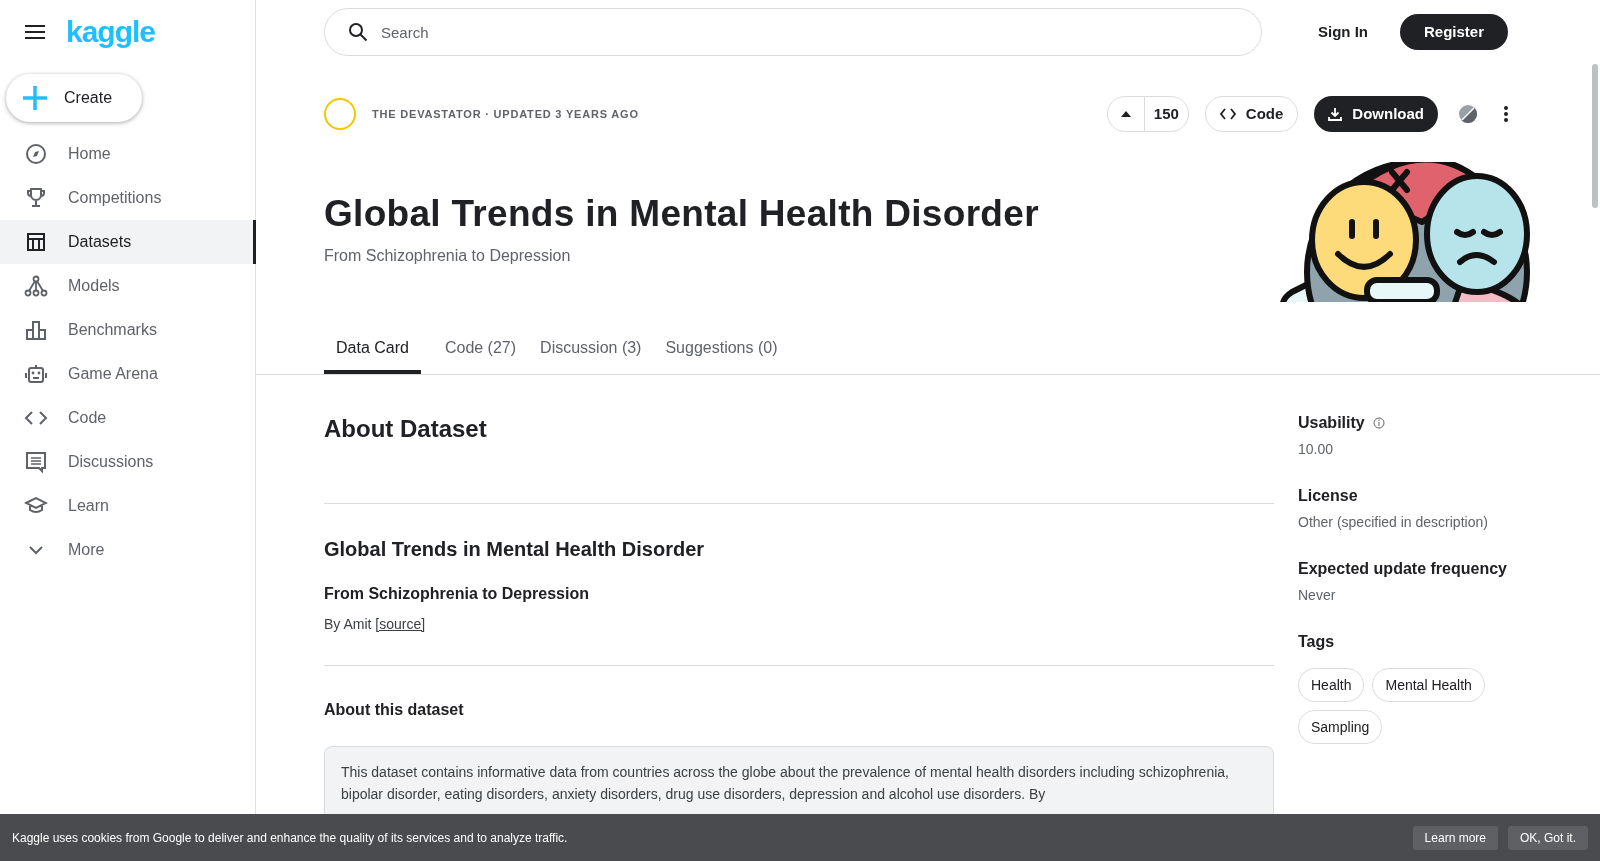  I want to click on detail-value: Never, so click(1317, 595).